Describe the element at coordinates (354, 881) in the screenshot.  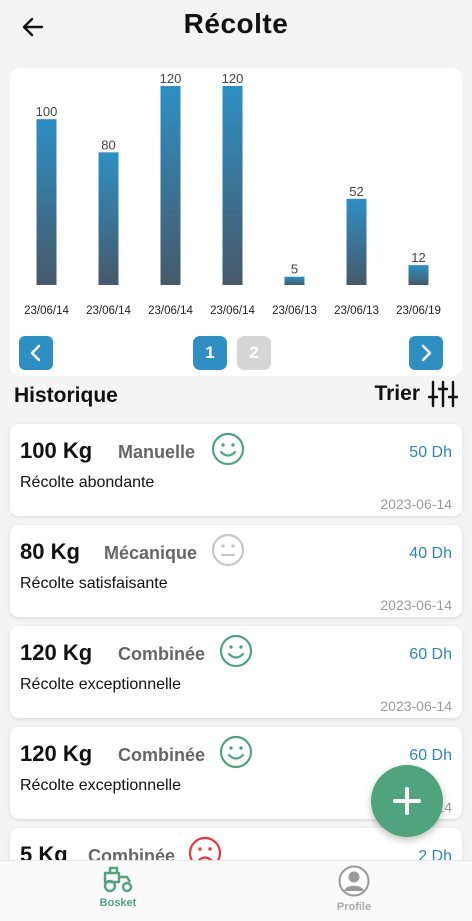
I see `user-icon` at that location.